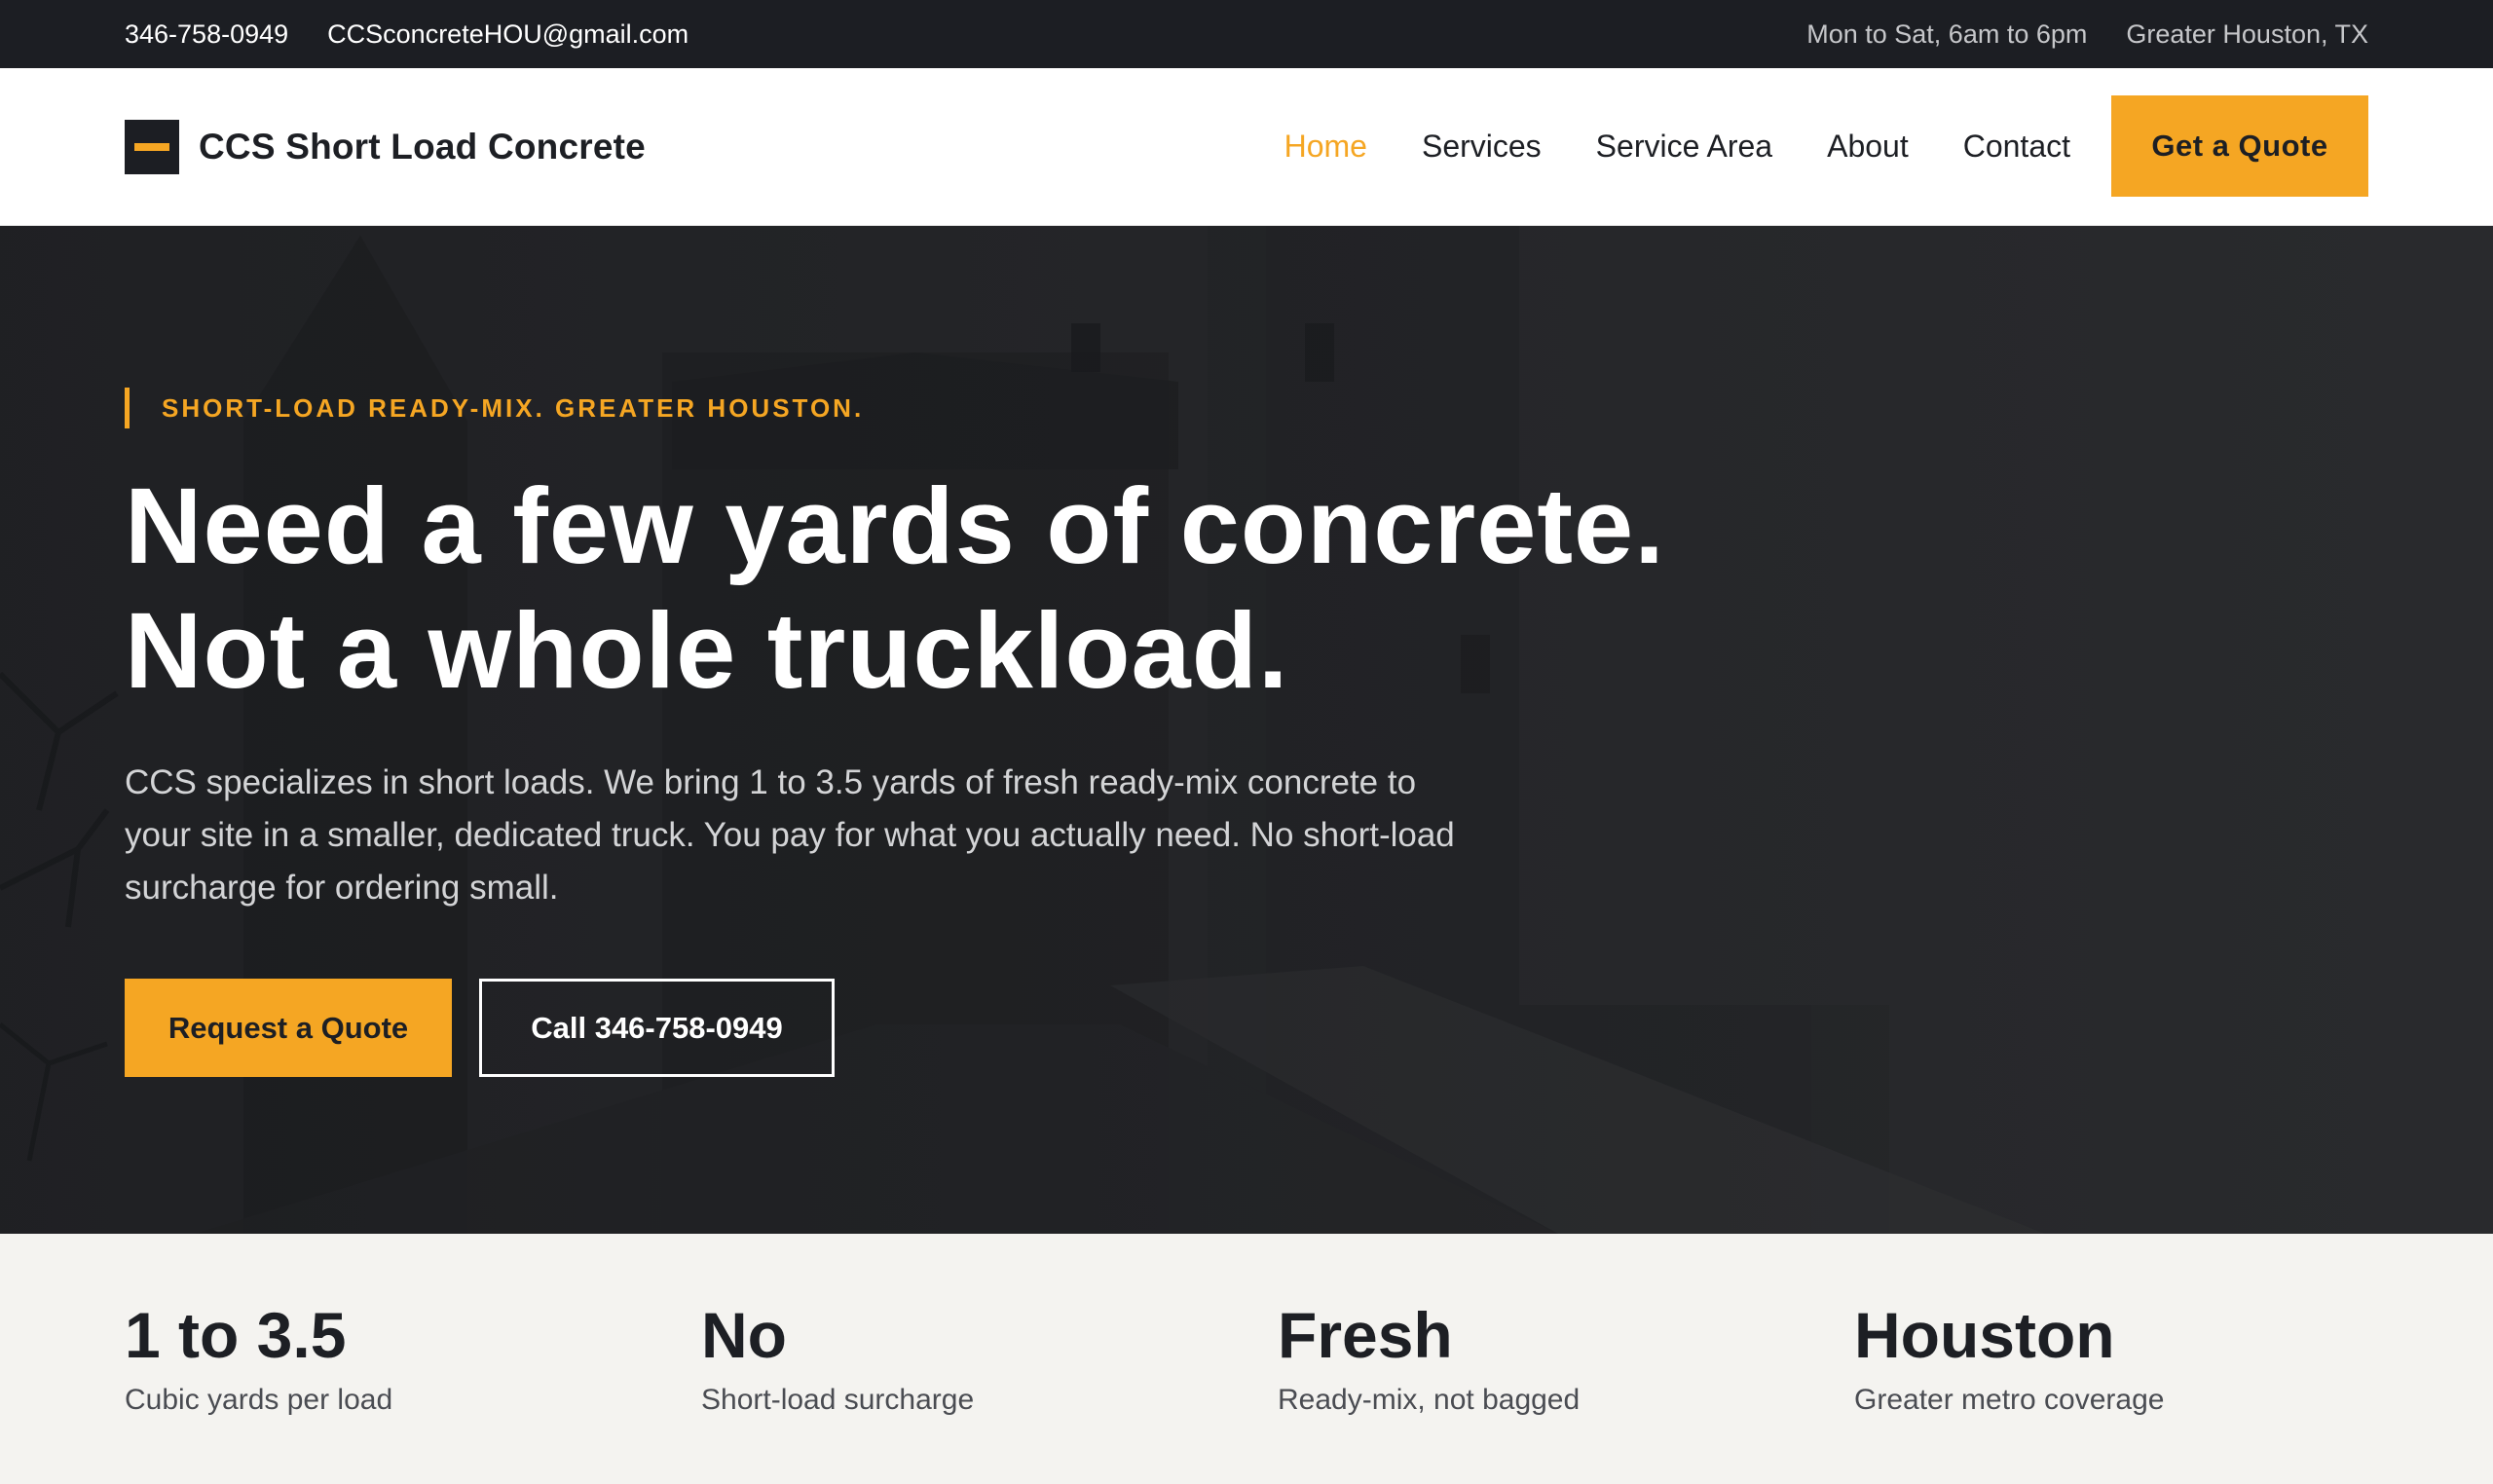 This screenshot has height=1484, width=2493. Describe the element at coordinates (1985, 1335) in the screenshot. I see `stat-value: Houston` at that location.